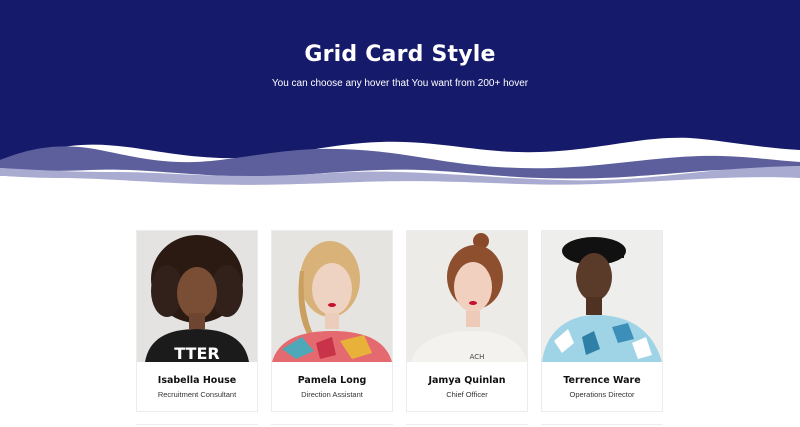  What do you see at coordinates (197, 380) in the screenshot?
I see `card-name: Isabella House` at bounding box center [197, 380].